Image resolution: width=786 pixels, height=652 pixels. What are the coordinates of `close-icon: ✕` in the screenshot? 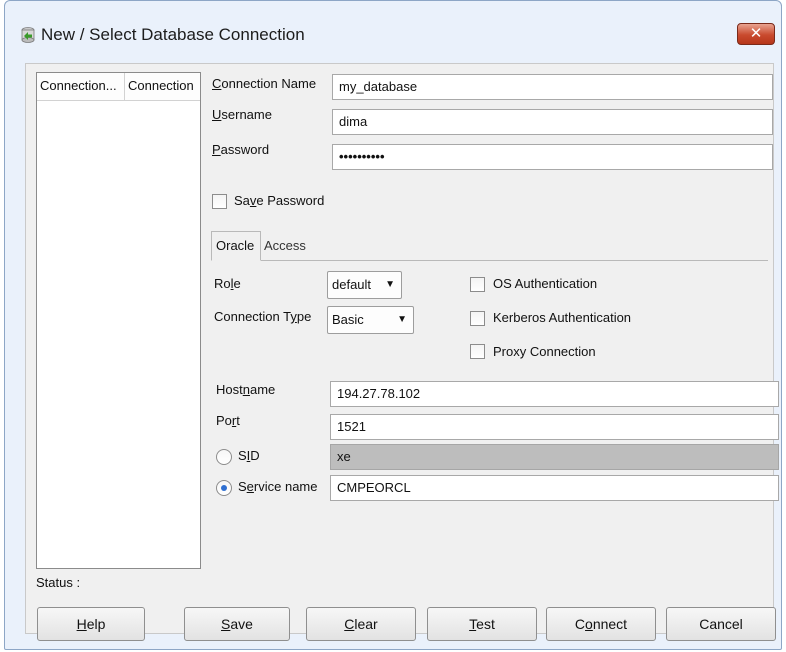 It's located at (756, 33).